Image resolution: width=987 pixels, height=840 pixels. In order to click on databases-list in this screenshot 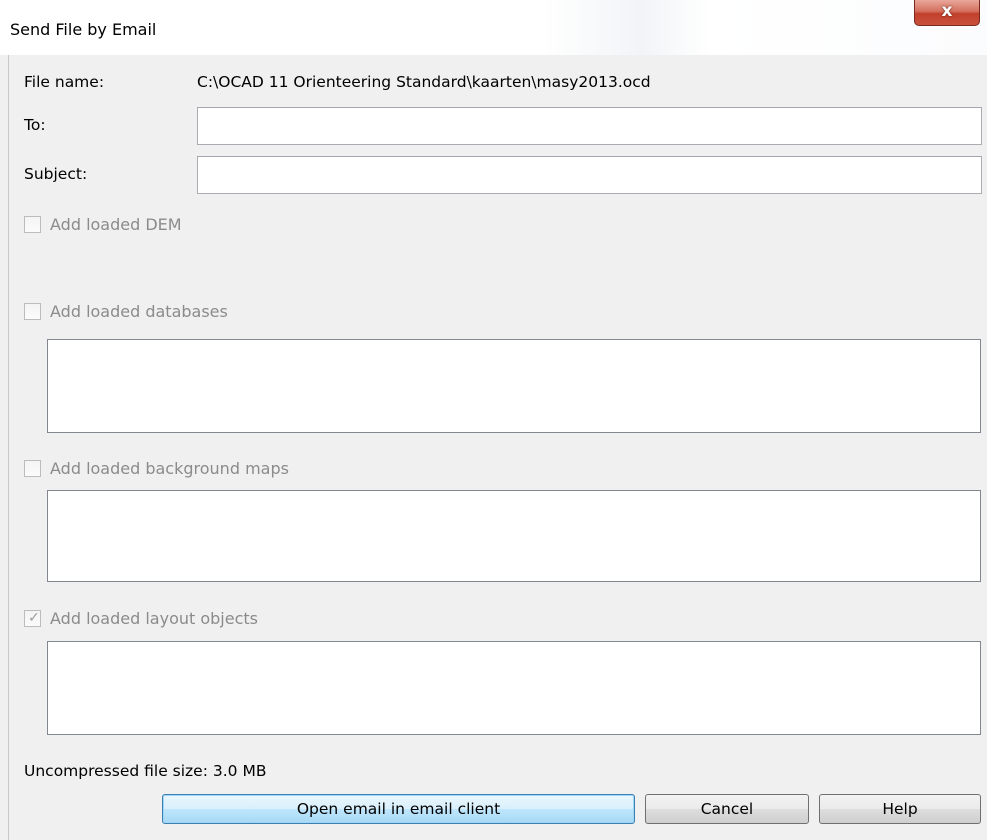, I will do `click(514, 386)`.